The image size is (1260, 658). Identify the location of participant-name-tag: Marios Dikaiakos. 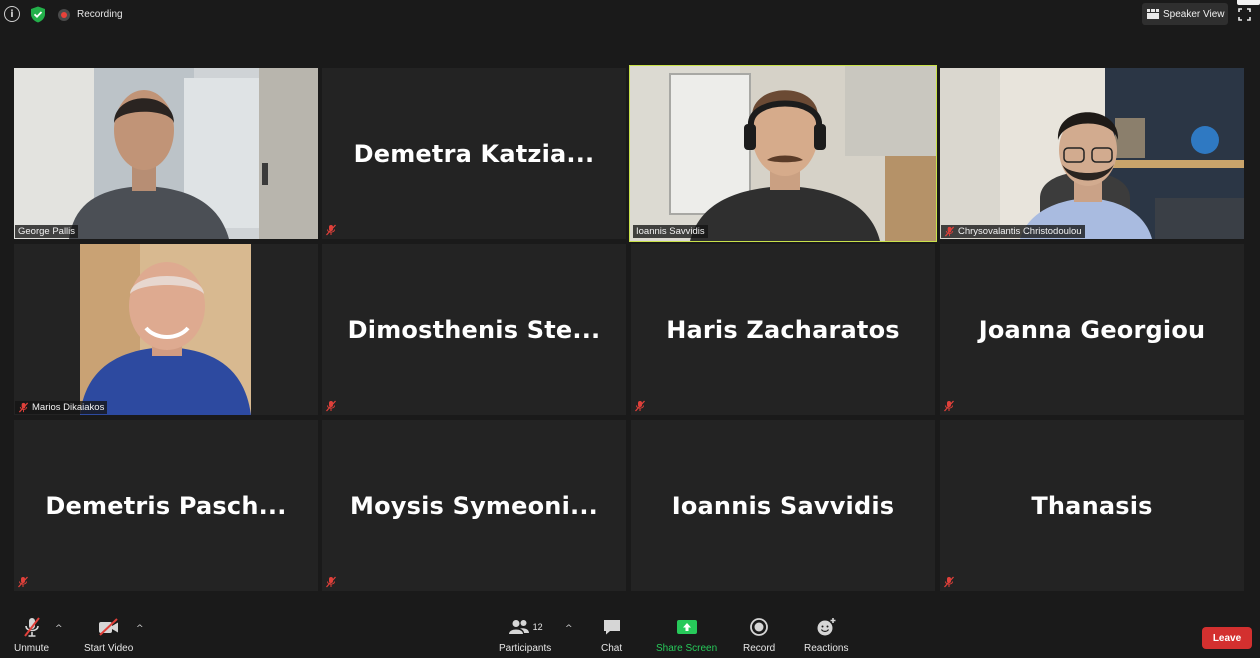
(61, 407).